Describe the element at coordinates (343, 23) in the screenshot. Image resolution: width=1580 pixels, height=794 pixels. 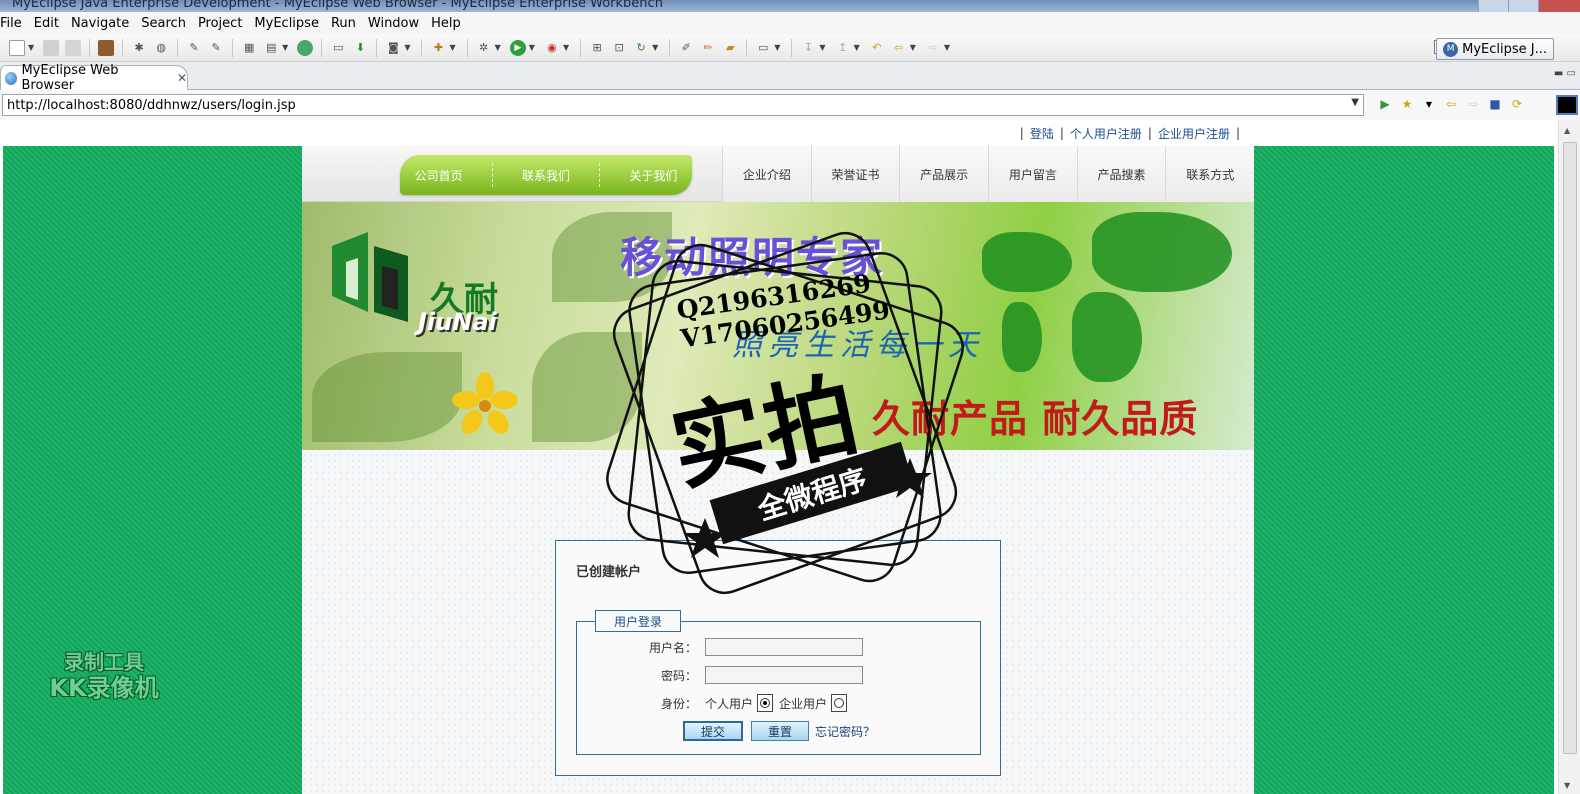
I see `menu-run: Run` at that location.